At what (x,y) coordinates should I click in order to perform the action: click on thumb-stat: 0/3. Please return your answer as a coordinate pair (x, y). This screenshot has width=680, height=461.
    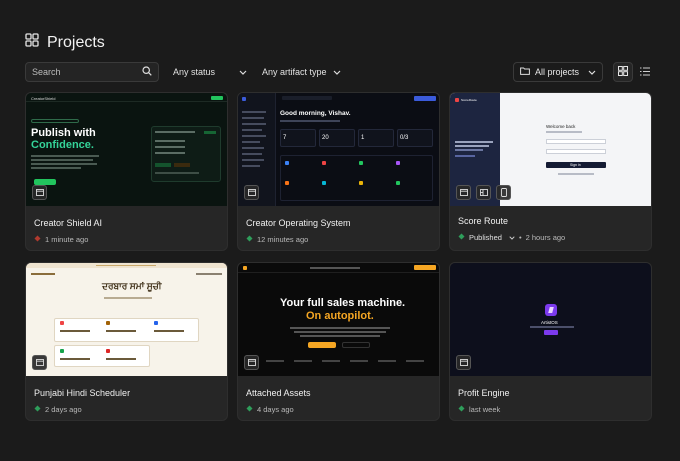
    Looking at the image, I should click on (404, 138).